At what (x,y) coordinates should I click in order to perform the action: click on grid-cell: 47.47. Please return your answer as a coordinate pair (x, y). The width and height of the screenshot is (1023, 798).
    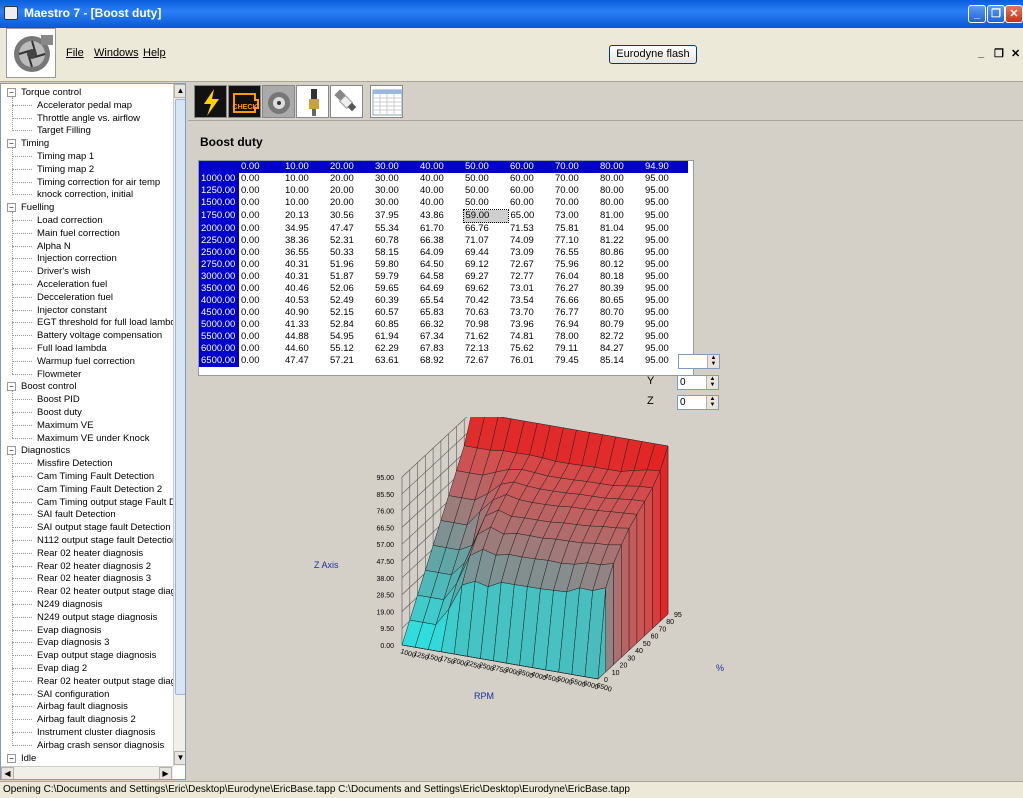
    Looking at the image, I should click on (350, 229).